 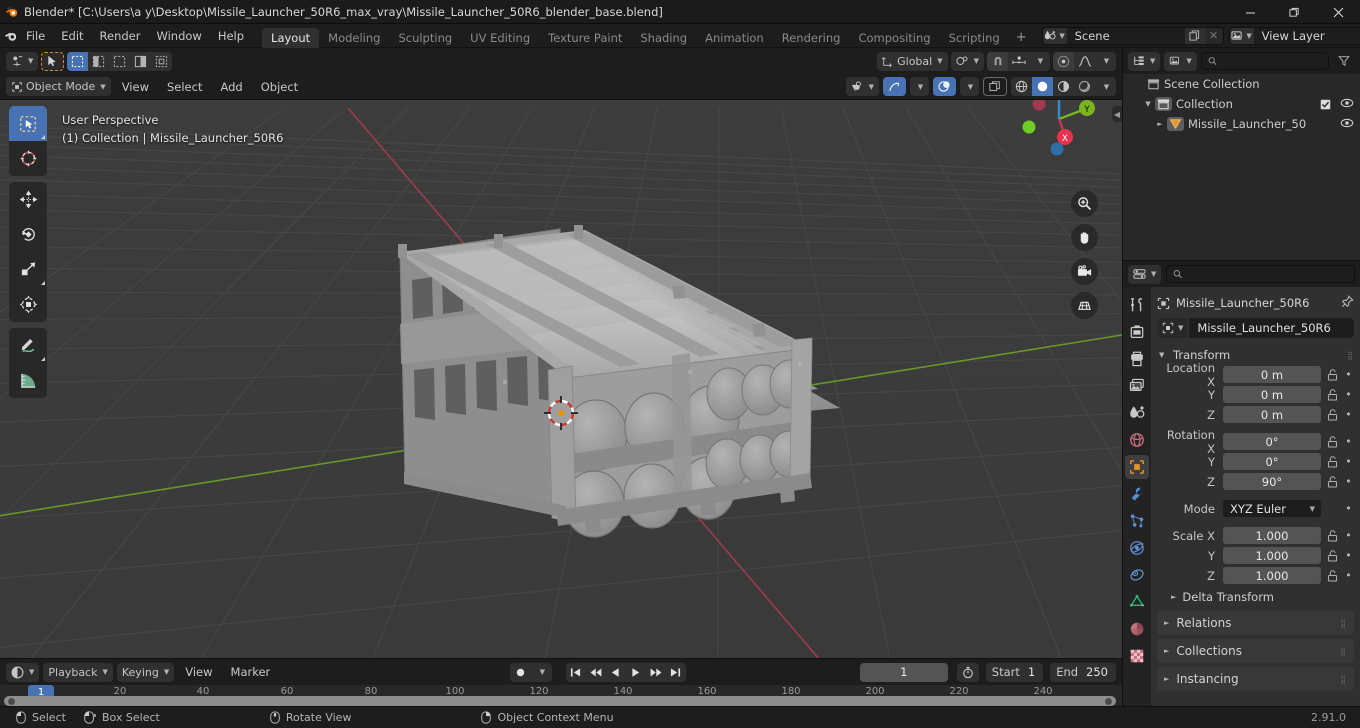 What do you see at coordinates (231, 87) in the screenshot?
I see `viewport-menu-add: Add` at bounding box center [231, 87].